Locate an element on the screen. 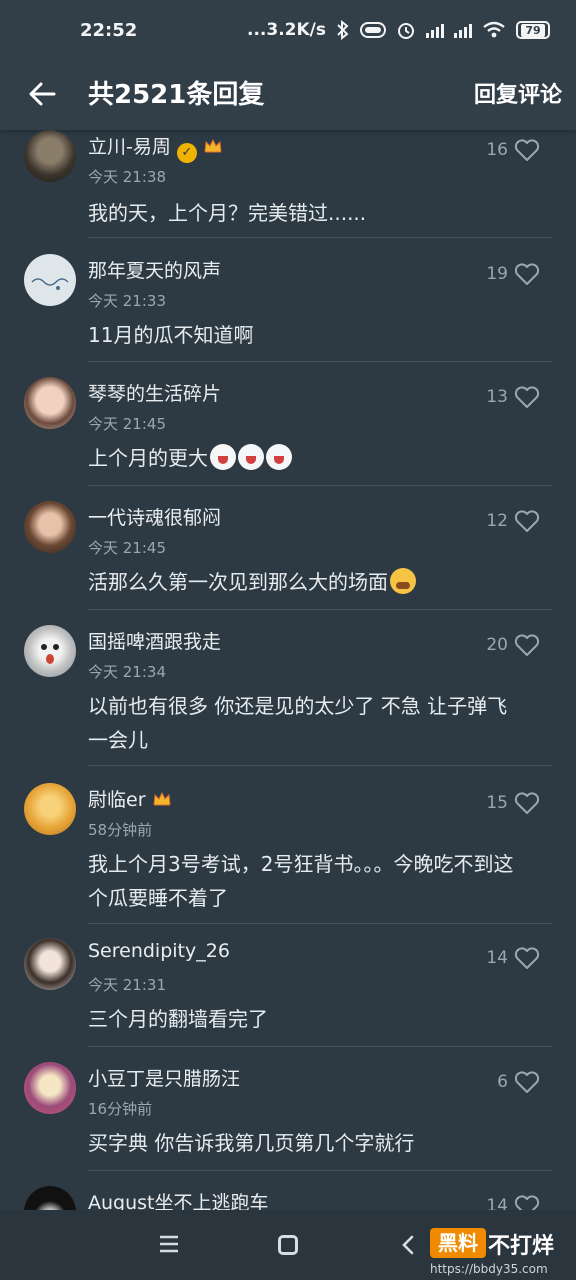 The width and height of the screenshot is (576, 1280). watermark-box: 黑料 is located at coordinates (458, 1243).